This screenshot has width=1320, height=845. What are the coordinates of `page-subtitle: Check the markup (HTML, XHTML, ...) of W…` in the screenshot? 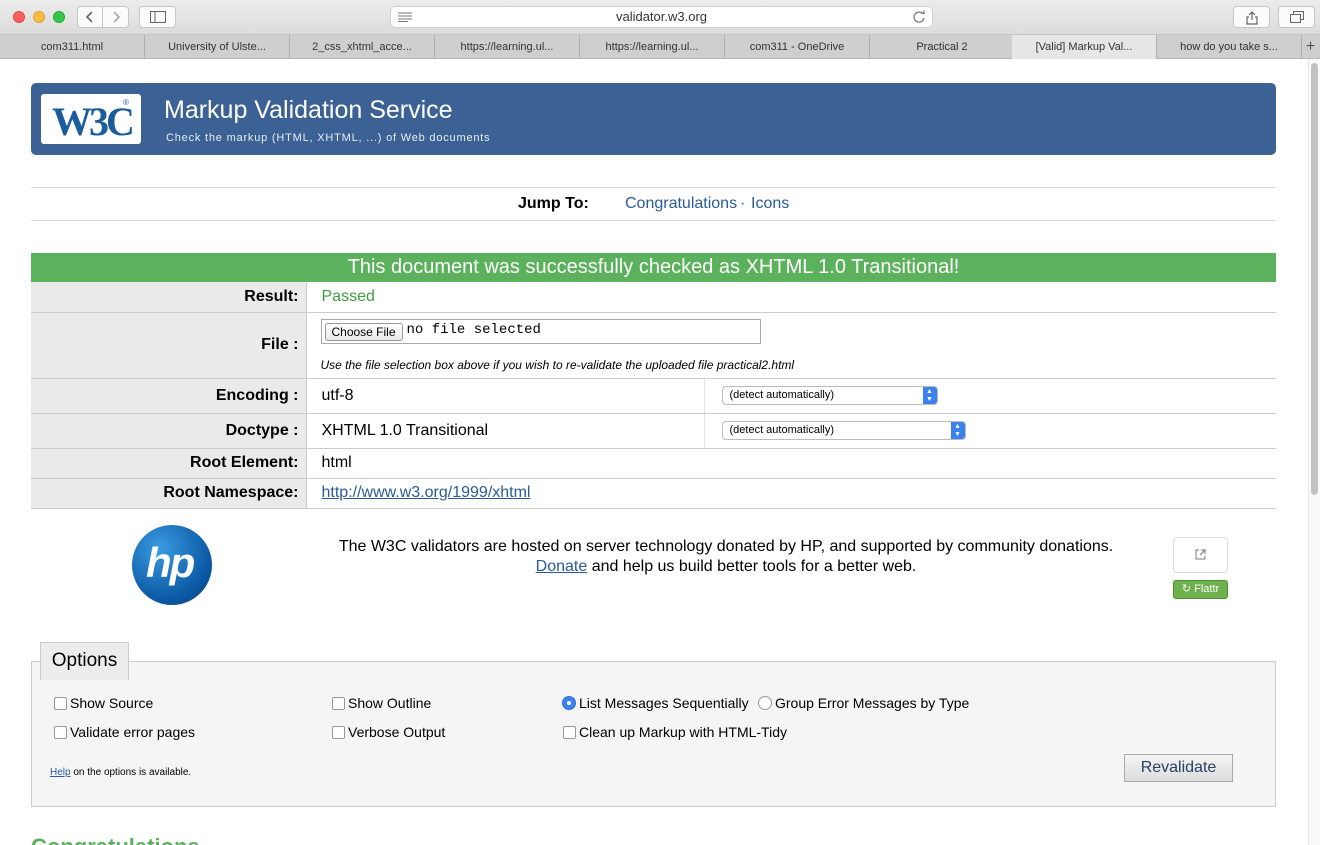 It's located at (328, 138).